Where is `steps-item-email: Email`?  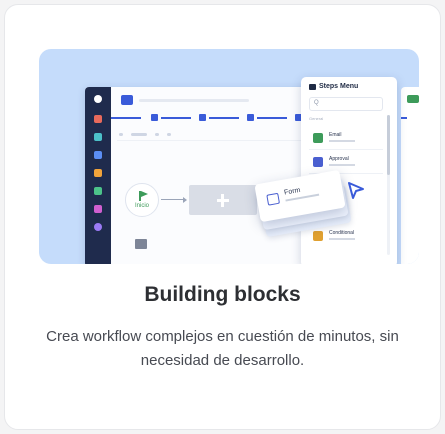
steps-item-email: Email is located at coordinates (346, 138).